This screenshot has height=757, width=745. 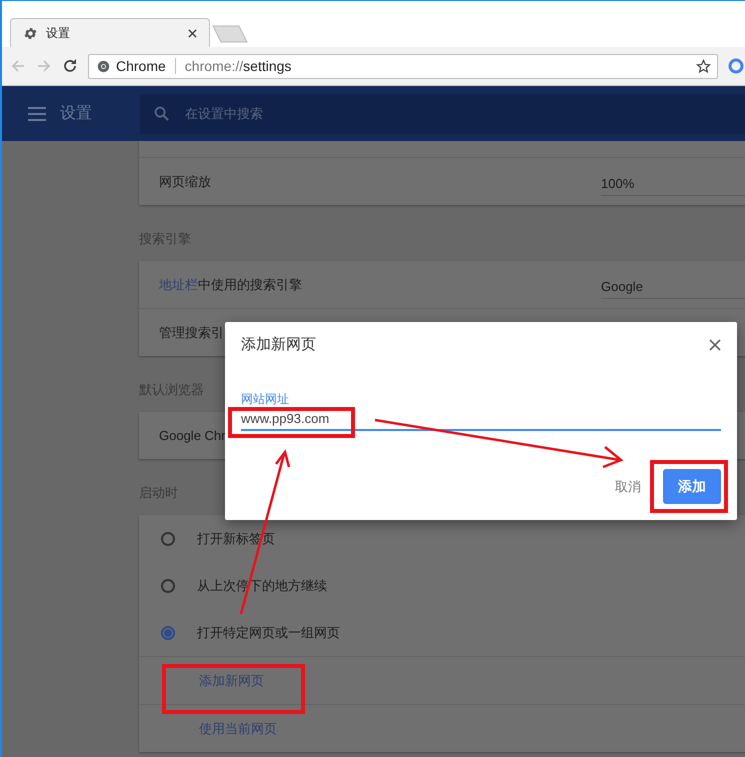 I want to click on address-bar: Chrome chrome://settings, so click(x=403, y=66).